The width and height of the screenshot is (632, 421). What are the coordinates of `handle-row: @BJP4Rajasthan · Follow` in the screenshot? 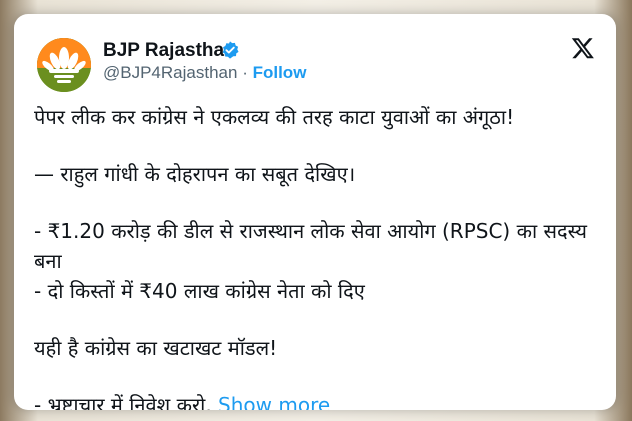 It's located at (204, 73).